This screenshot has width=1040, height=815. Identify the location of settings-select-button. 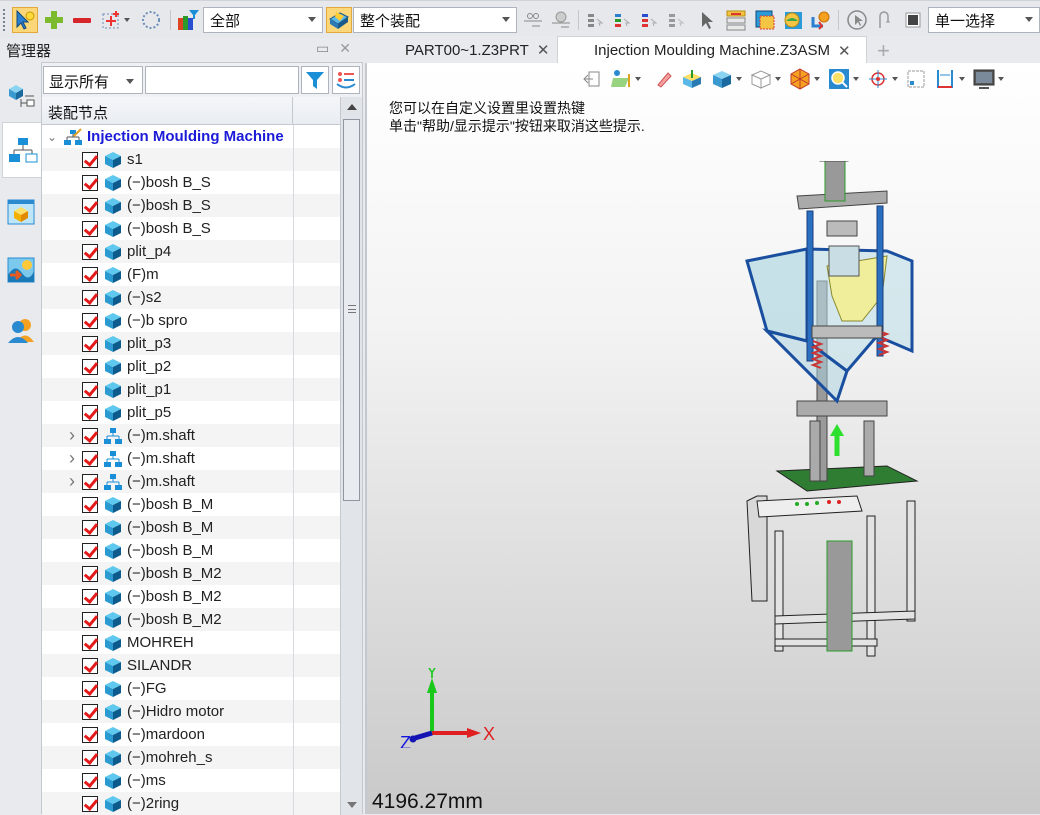
(821, 20).